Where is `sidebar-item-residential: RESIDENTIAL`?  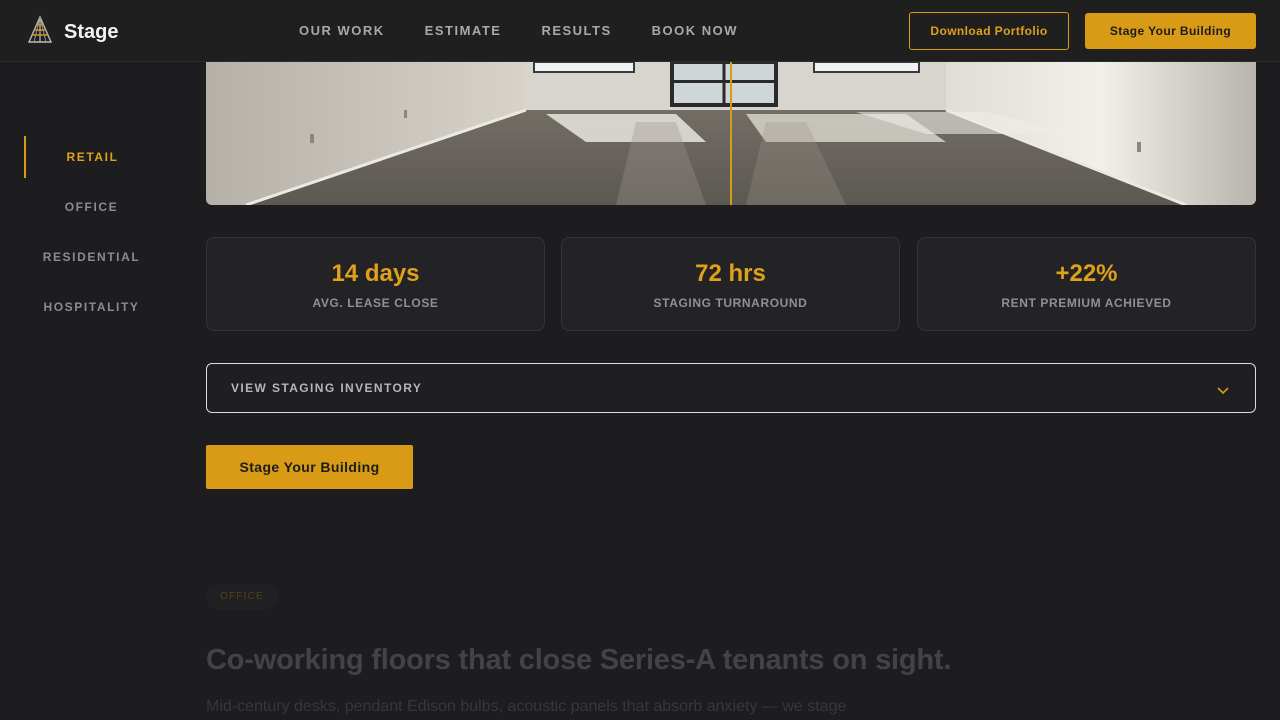 sidebar-item-residential: RESIDENTIAL is located at coordinates (91, 257).